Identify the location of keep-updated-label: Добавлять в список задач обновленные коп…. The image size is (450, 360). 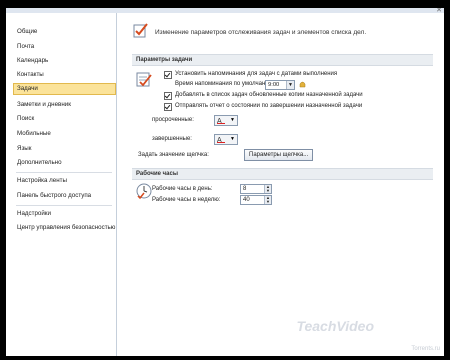
(269, 95).